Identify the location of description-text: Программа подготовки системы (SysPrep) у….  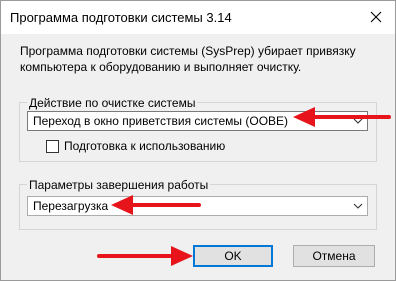
(188, 59).